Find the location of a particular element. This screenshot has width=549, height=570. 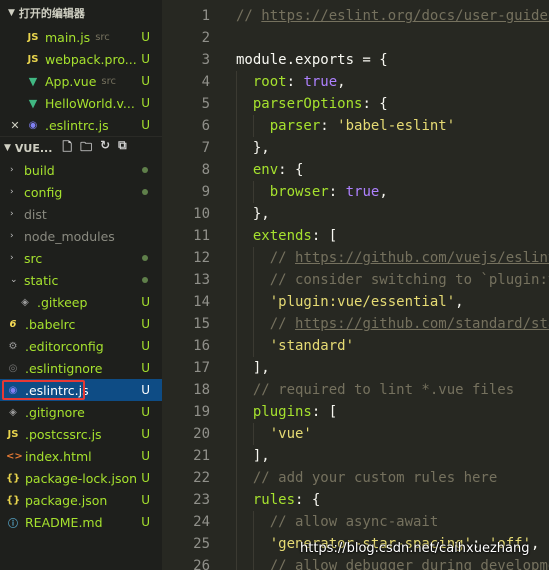

file-folder-desc: src is located at coordinates (109, 81).